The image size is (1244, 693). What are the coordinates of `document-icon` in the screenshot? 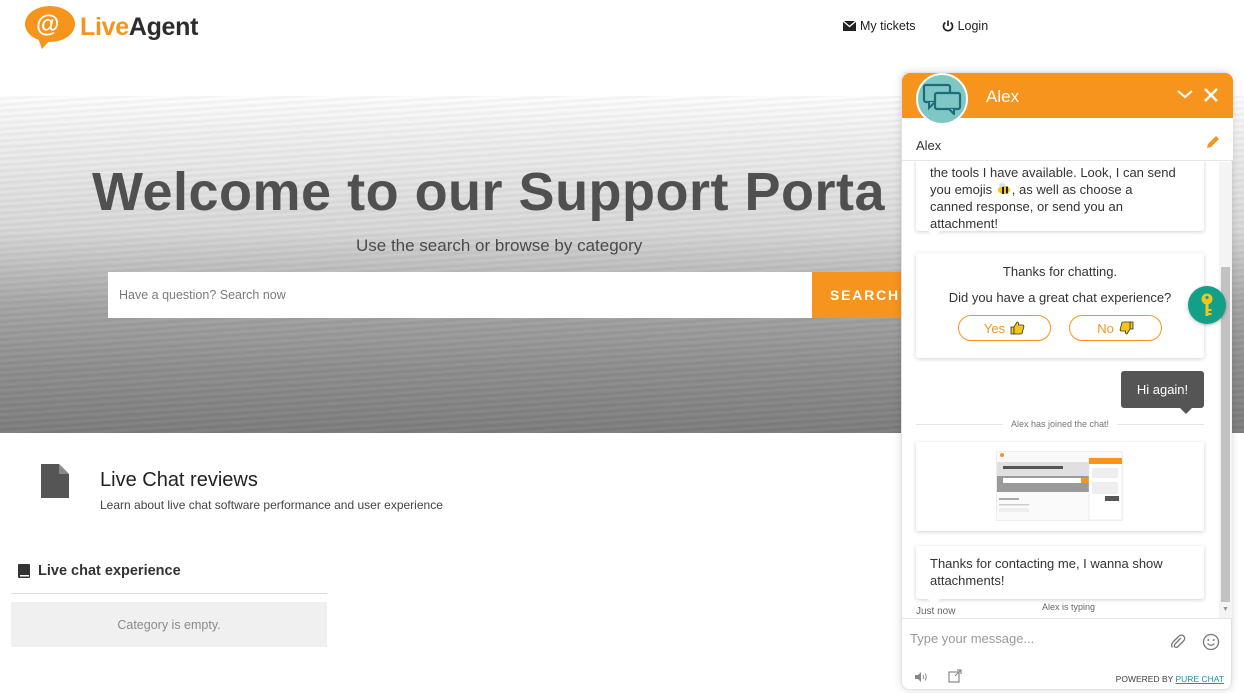 It's located at (55, 481).